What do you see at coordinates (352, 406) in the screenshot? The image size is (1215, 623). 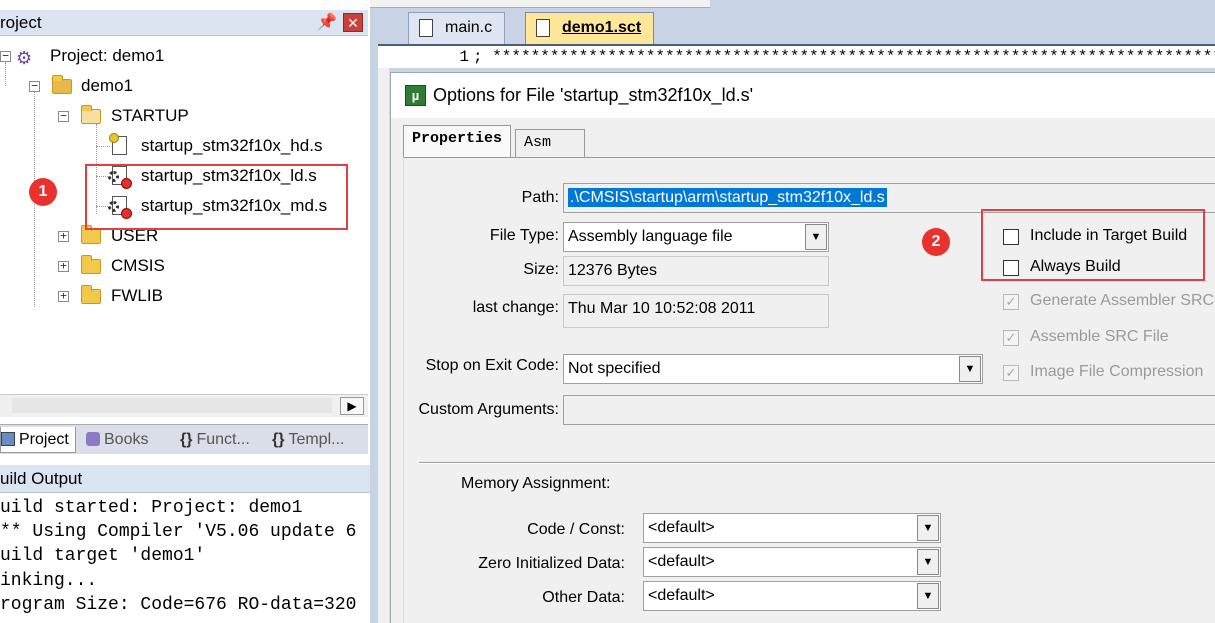 I see `scroll-right-icon: ▶` at bounding box center [352, 406].